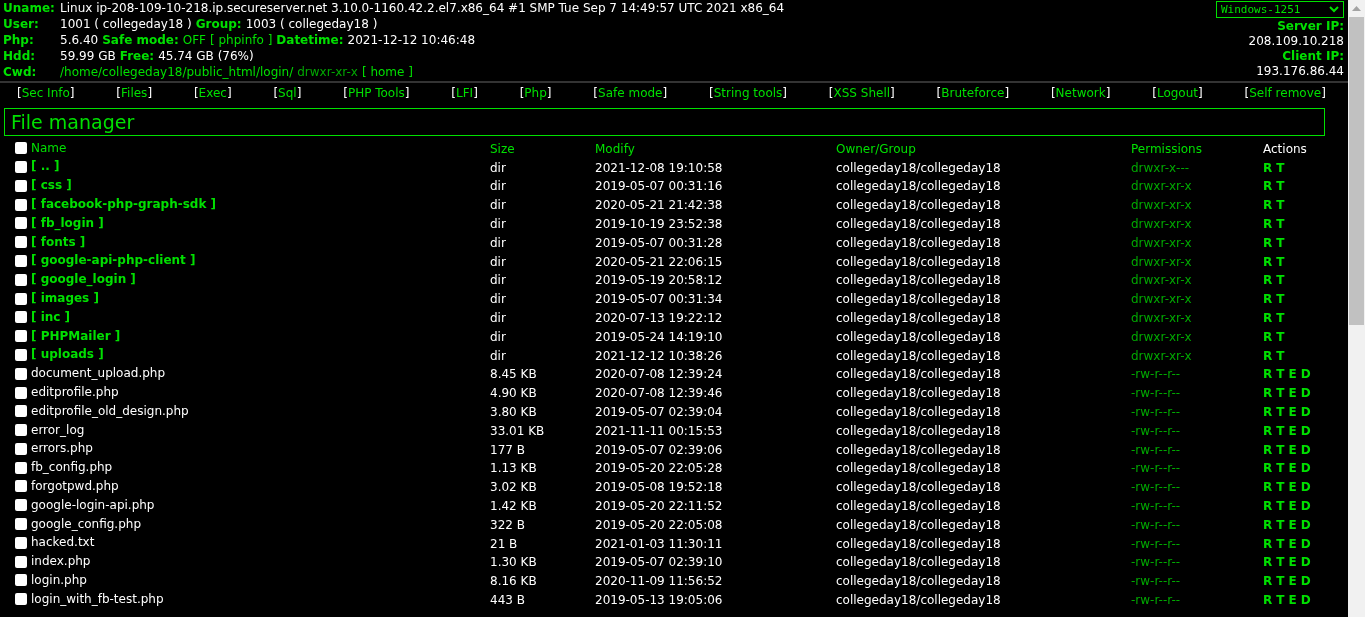 Image resolution: width=1365 pixels, height=617 pixels. What do you see at coordinates (113, 261) in the screenshot?
I see `folder-link: [ google-api-php-client ]` at bounding box center [113, 261].